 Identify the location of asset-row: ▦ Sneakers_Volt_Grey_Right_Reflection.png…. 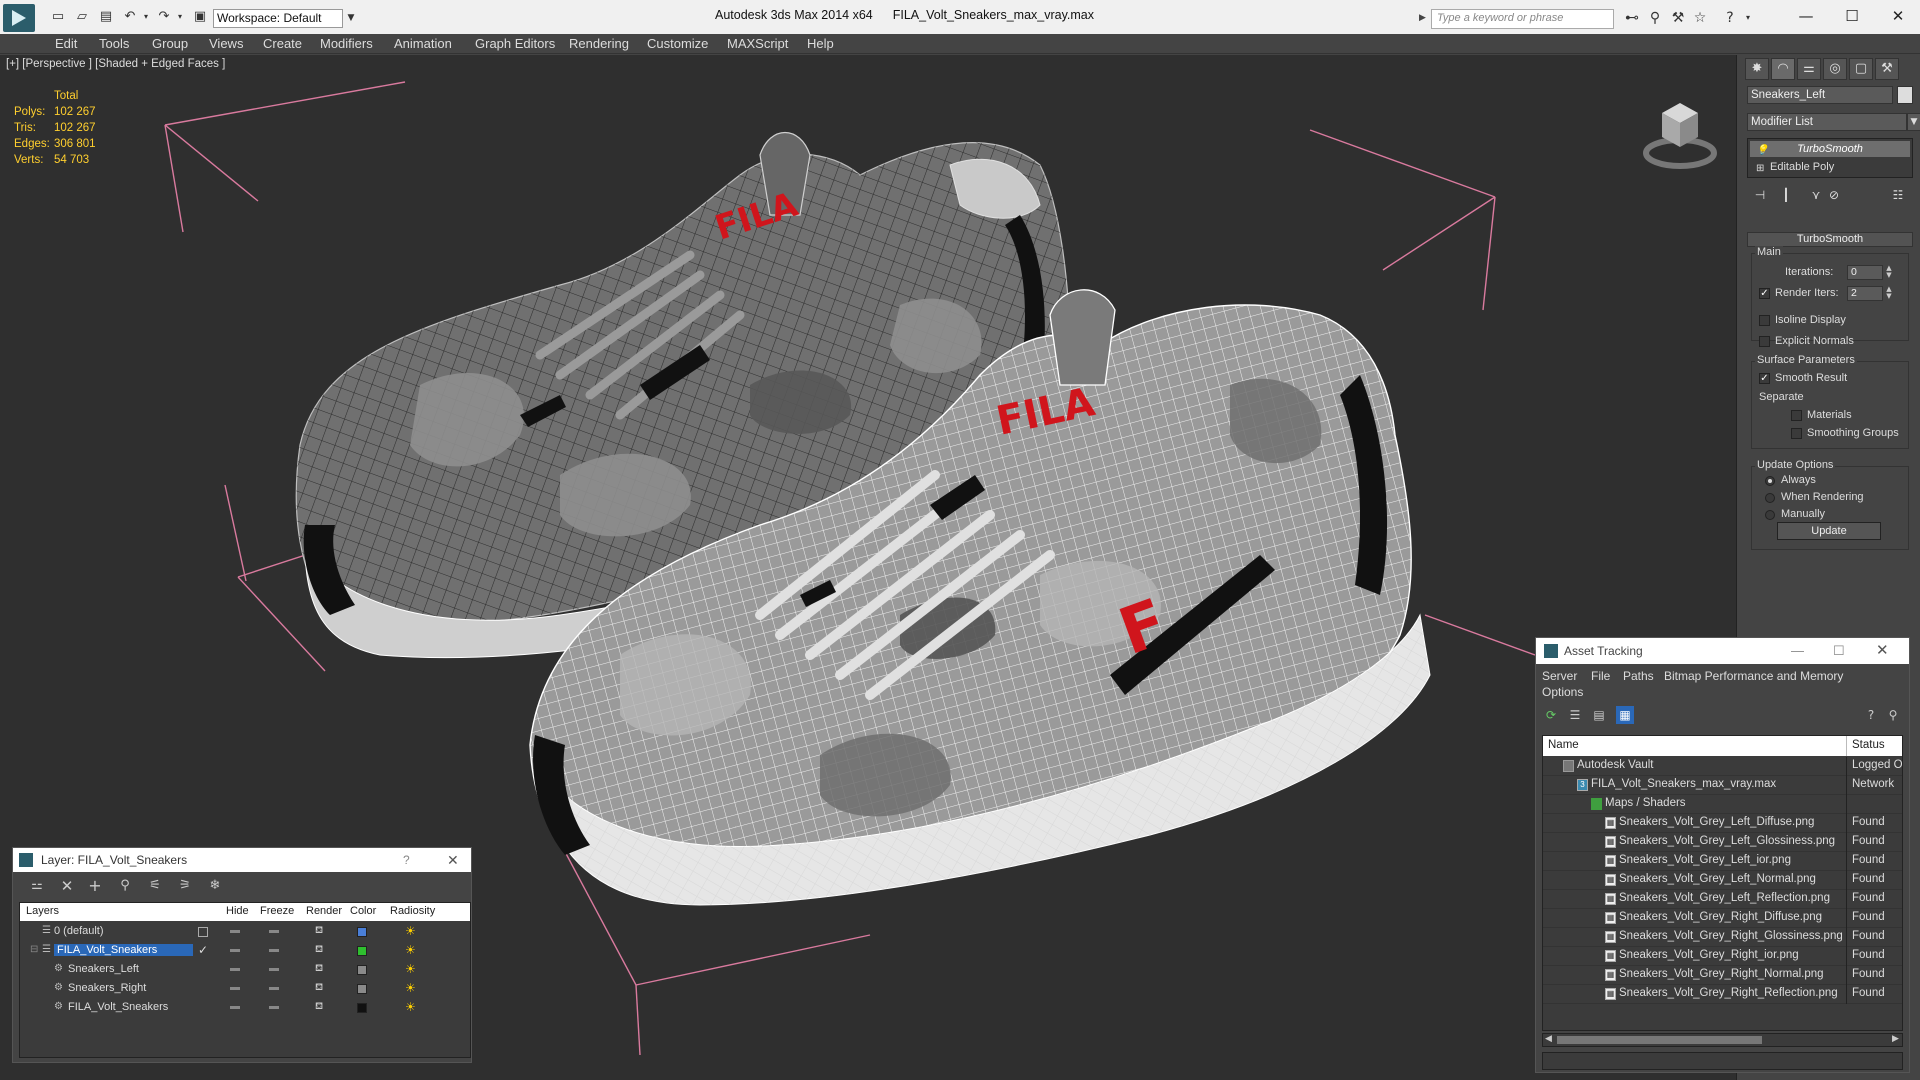
(1722, 994).